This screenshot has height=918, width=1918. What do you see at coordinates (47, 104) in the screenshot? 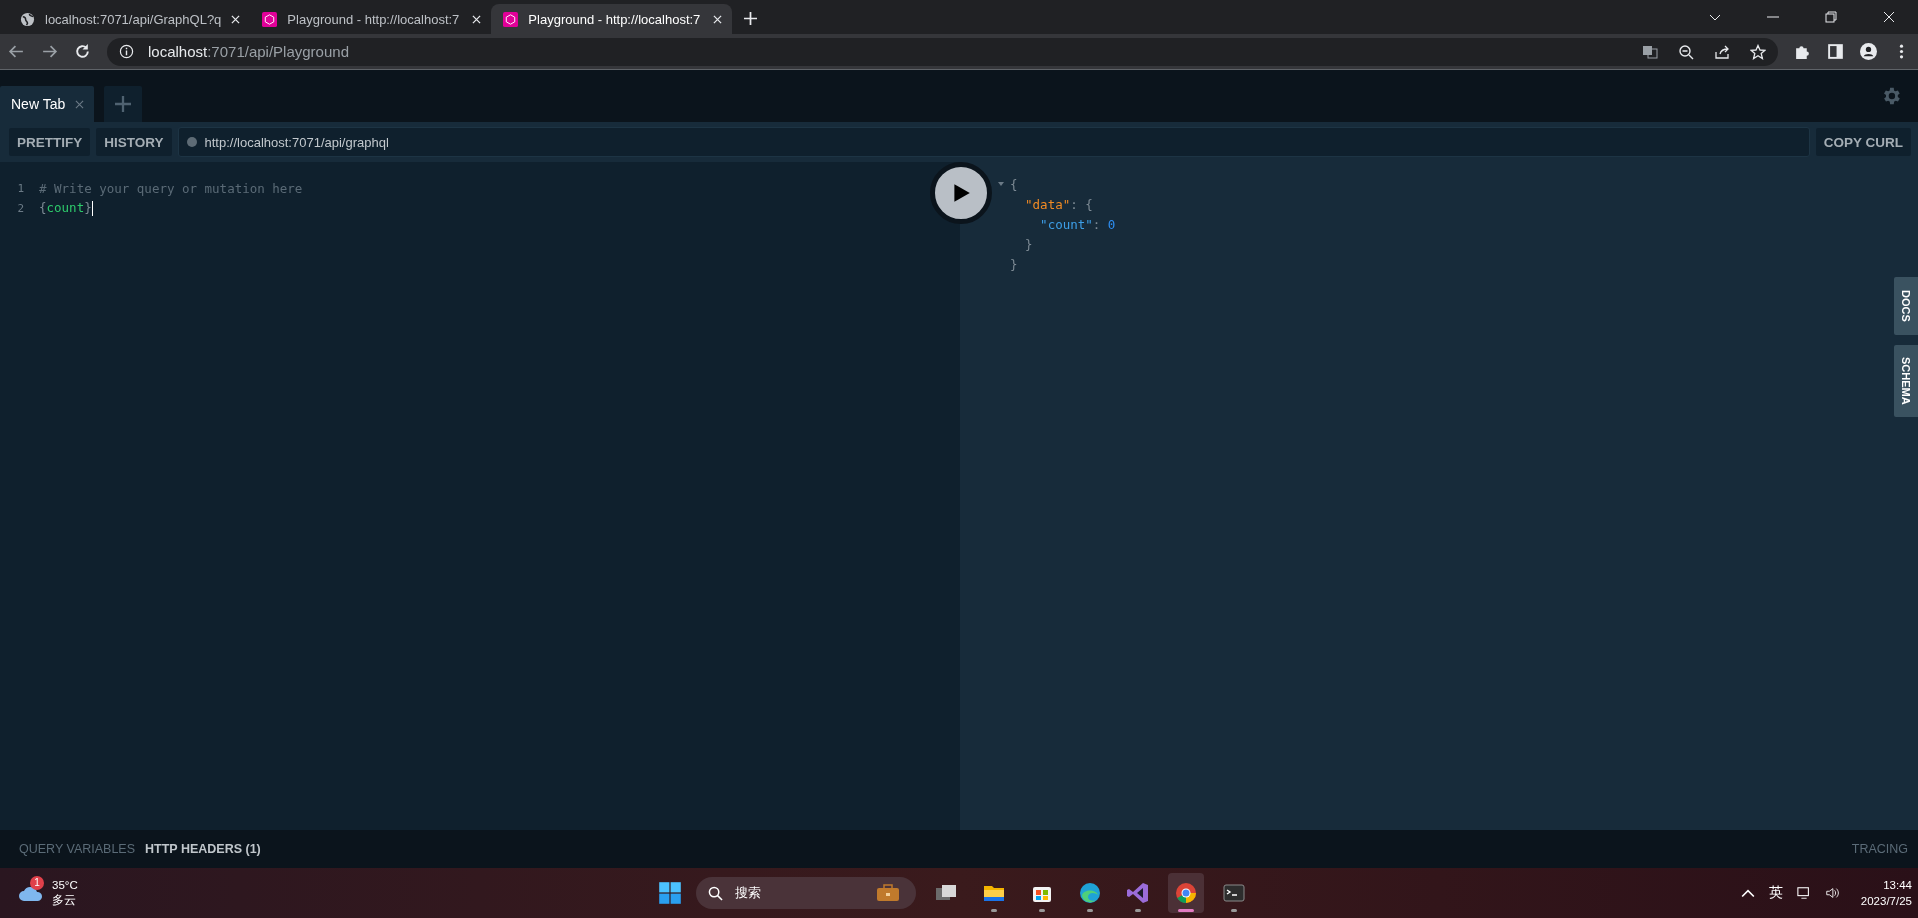
I see `query-tab: New Tab` at bounding box center [47, 104].